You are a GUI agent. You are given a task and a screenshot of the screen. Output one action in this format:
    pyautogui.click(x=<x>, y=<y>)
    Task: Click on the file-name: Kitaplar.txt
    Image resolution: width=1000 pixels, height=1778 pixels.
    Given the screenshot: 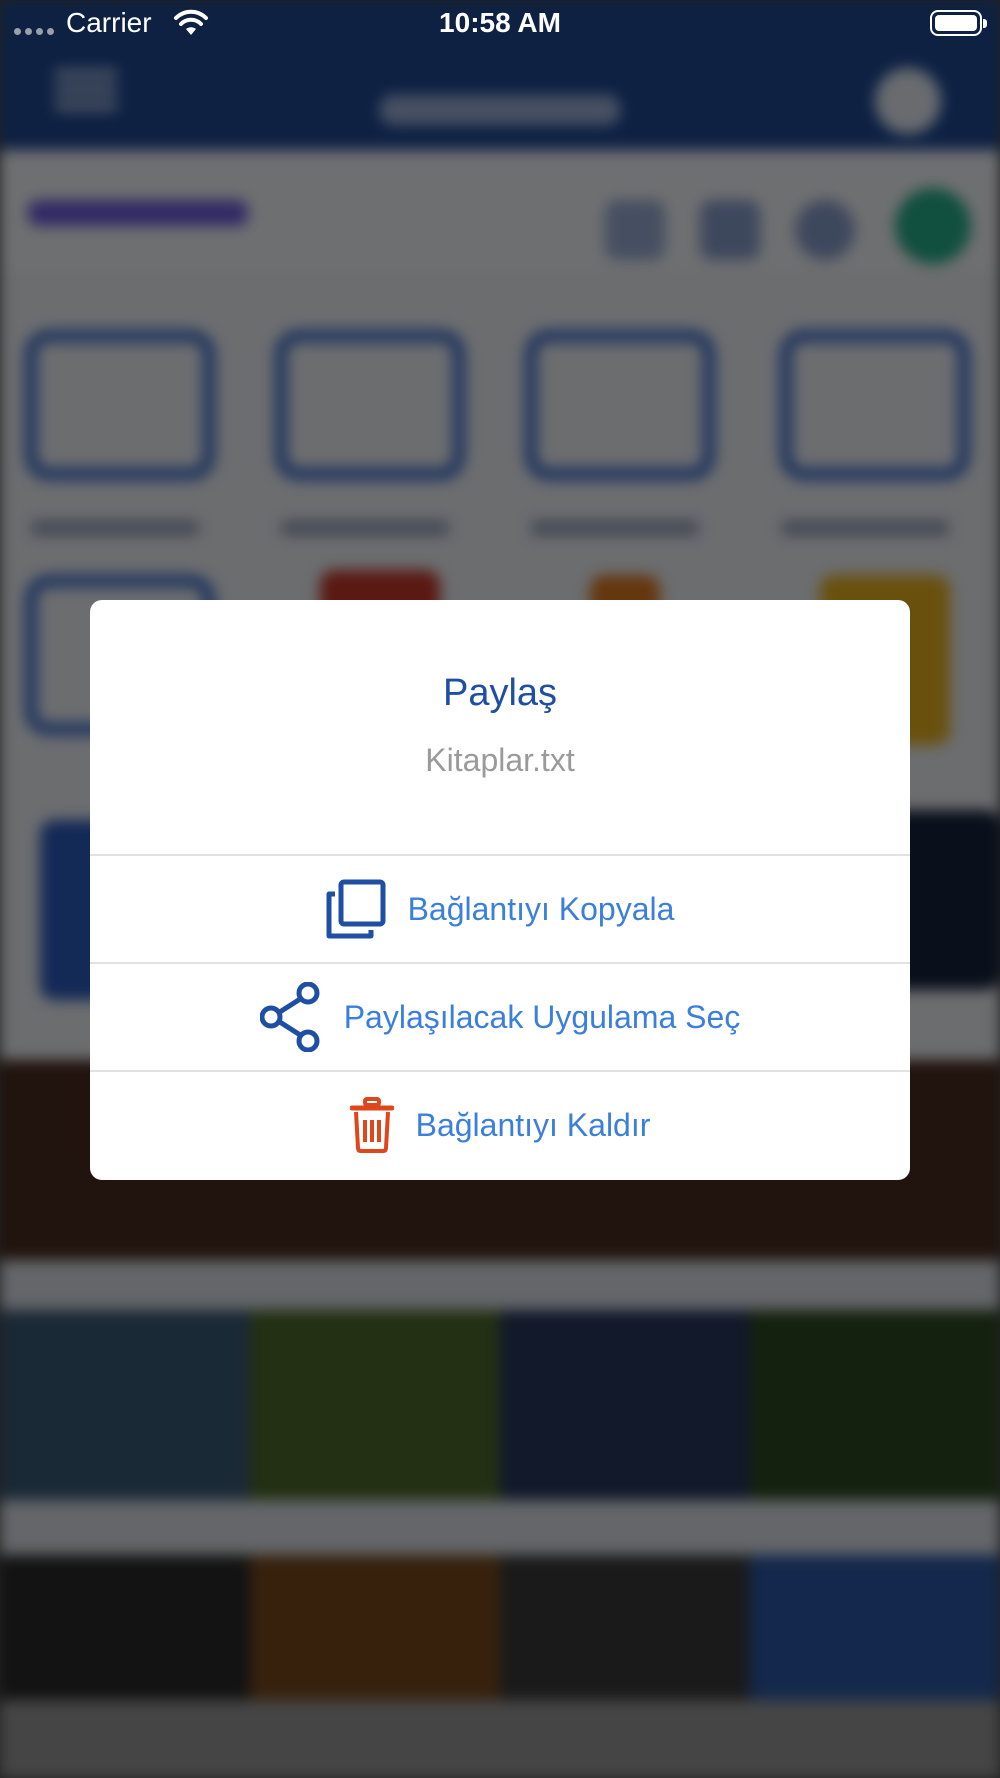 What is the action you would take?
    pyautogui.click(x=500, y=760)
    